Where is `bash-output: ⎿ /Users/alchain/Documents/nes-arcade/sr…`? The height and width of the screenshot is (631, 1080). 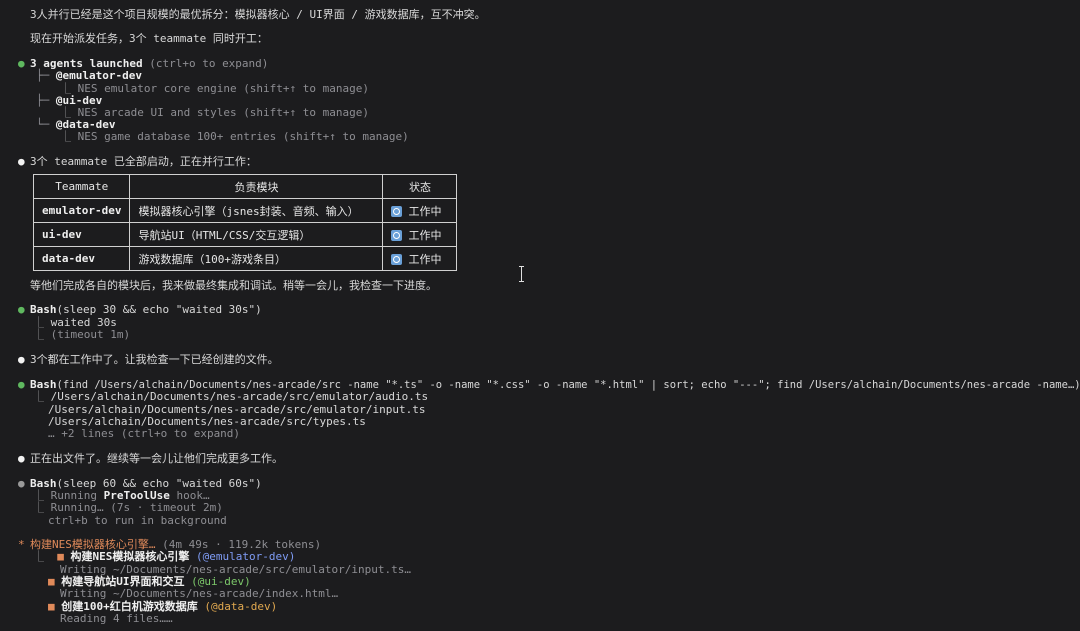 bash-output: ⎿ /Users/alchain/Documents/nes-arcade/sr… is located at coordinates (231, 396).